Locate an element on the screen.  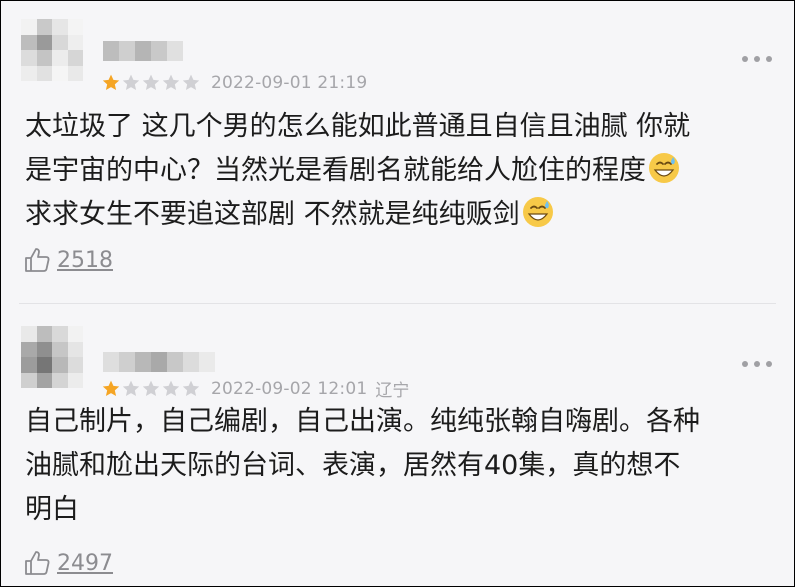
review-meta: 2022-09-02 12:01 辽宁 is located at coordinates (255, 388).